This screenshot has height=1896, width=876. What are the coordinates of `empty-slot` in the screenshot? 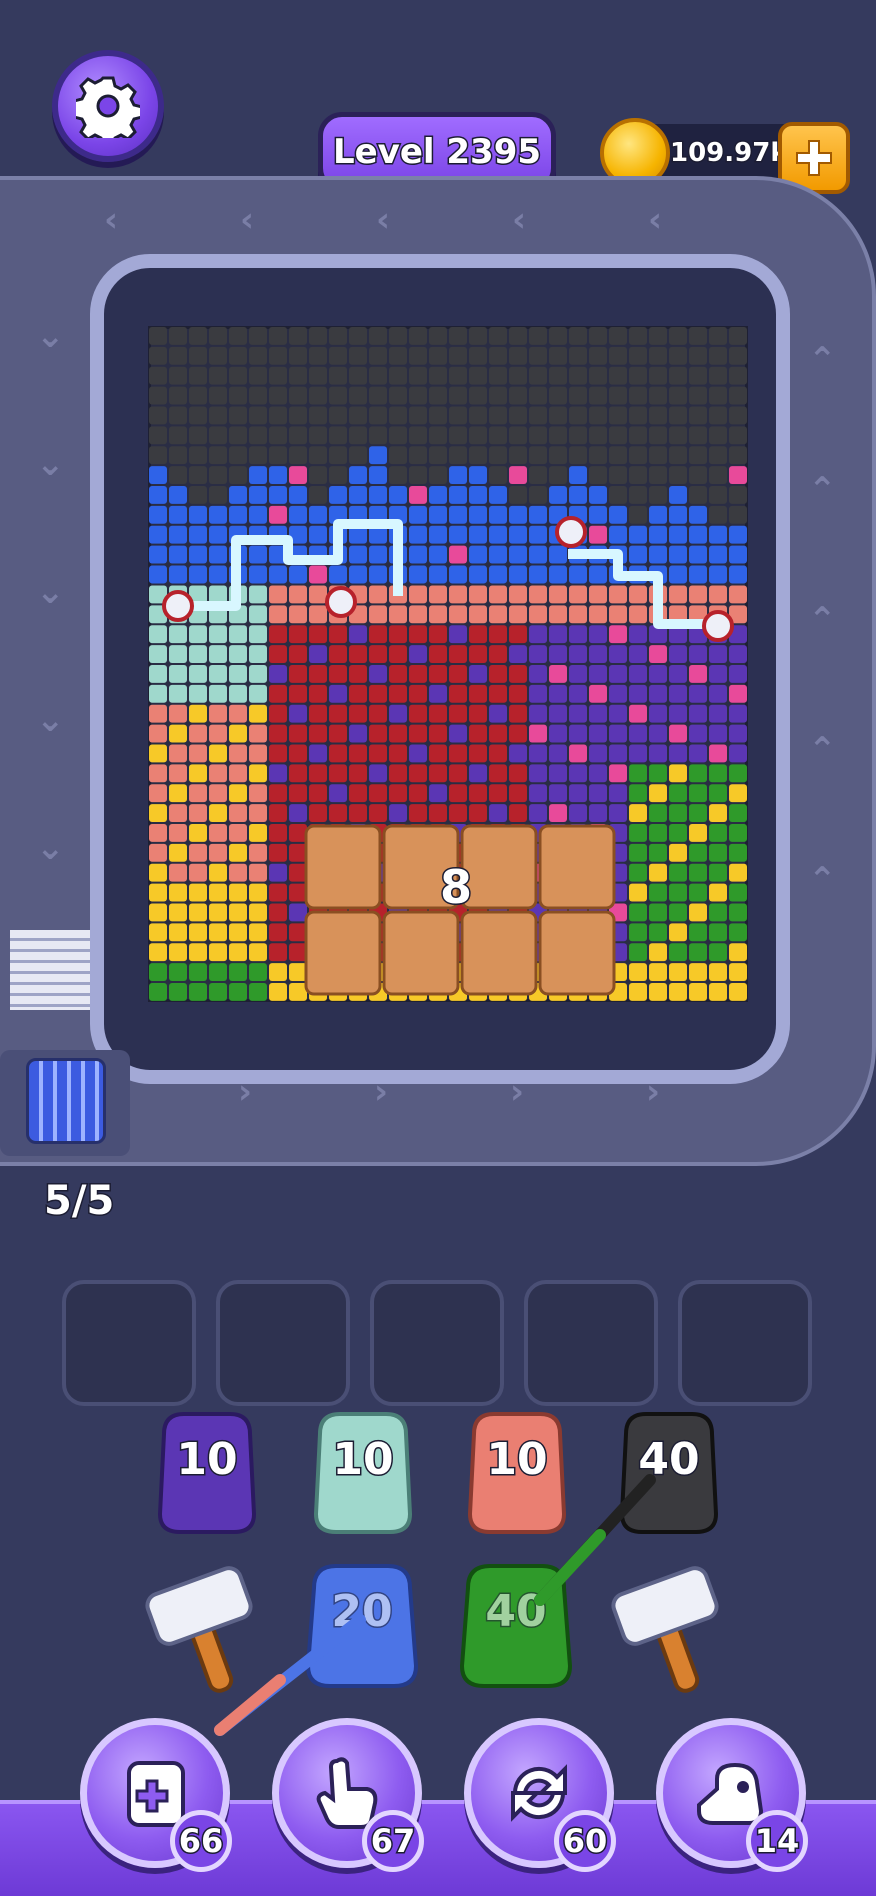 It's located at (591, 1343).